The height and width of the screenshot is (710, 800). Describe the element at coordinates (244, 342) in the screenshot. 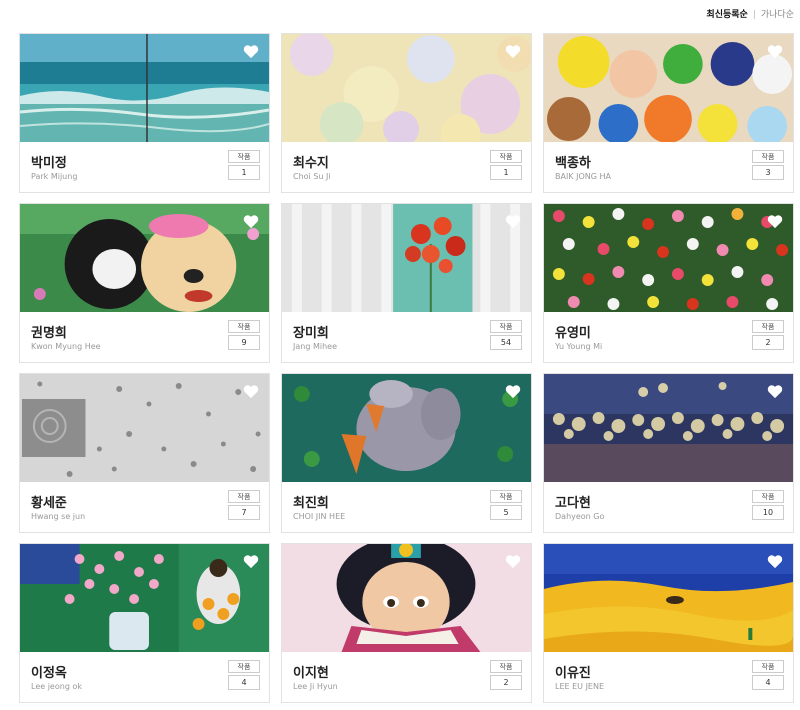

I see `works-count: 9` at that location.